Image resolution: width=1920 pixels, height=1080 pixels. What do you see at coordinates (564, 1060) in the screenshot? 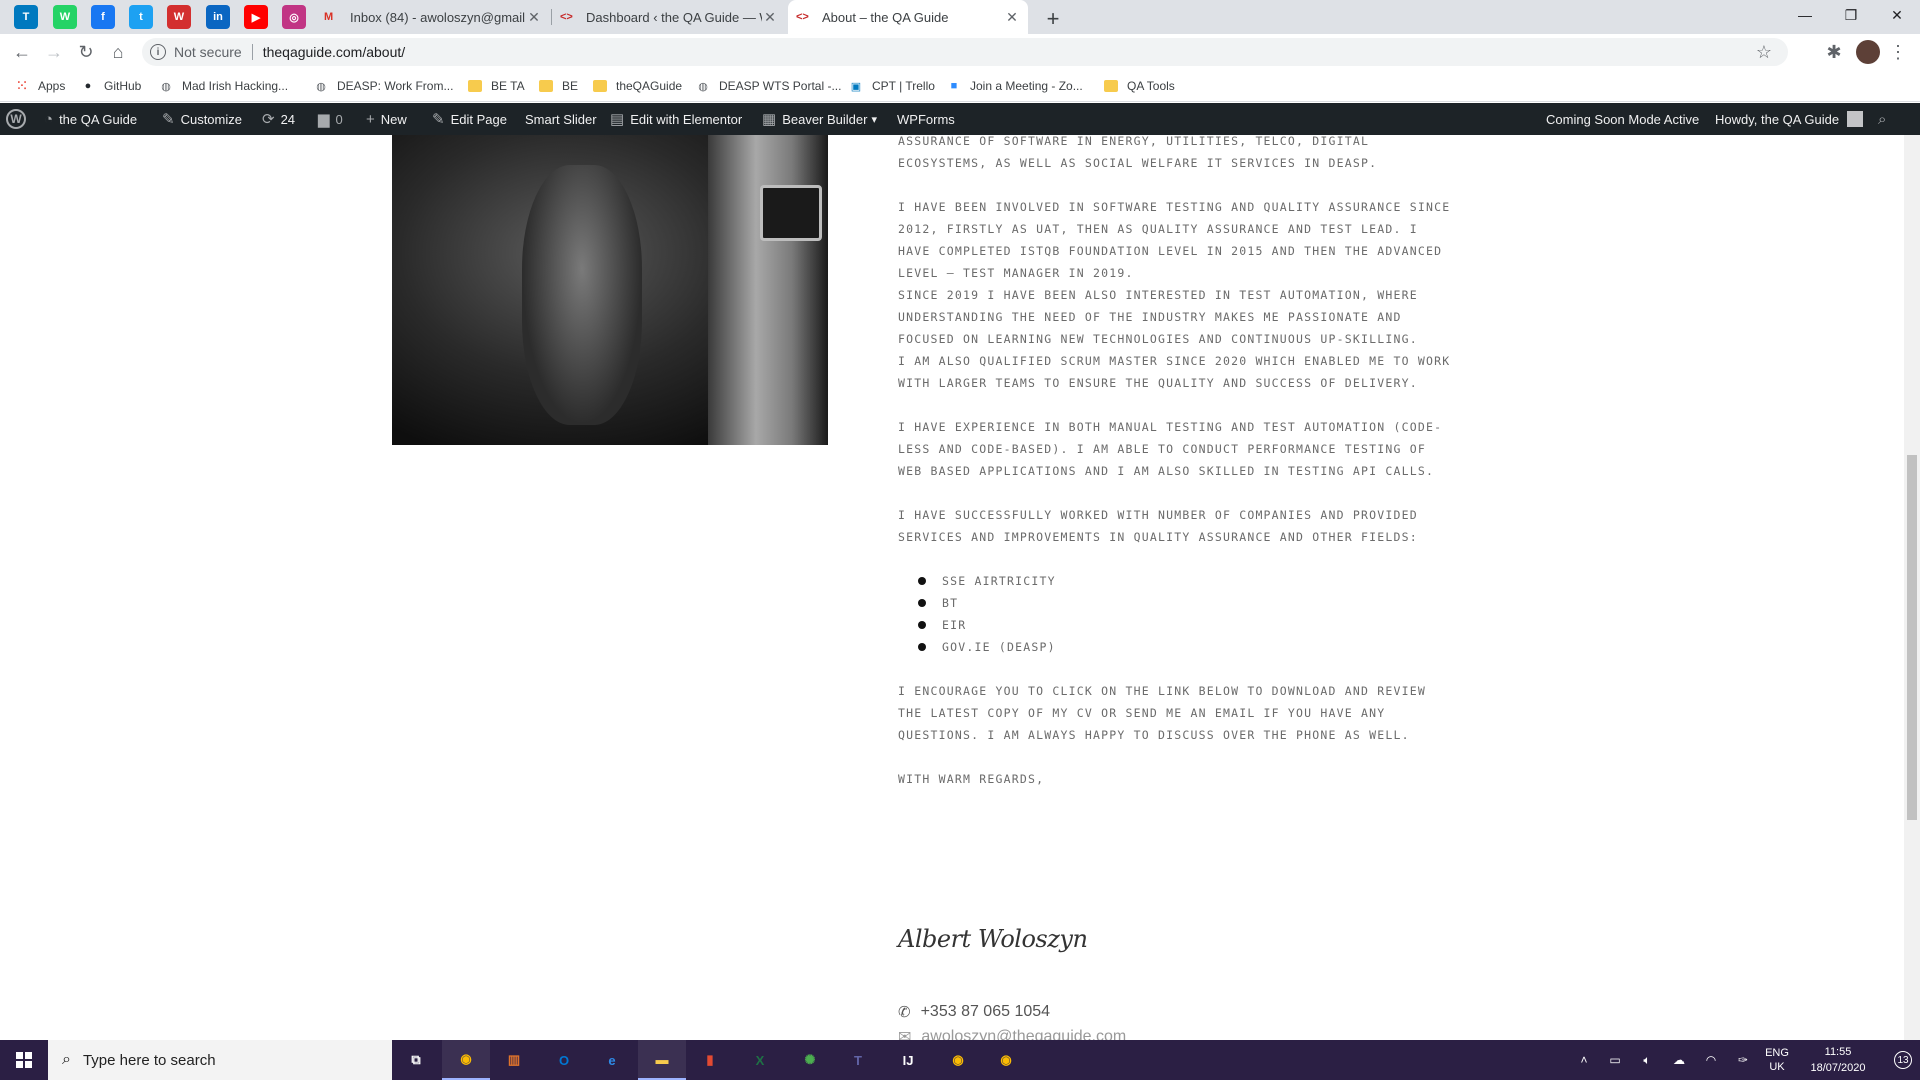
I see `outlook-icon: O` at bounding box center [564, 1060].